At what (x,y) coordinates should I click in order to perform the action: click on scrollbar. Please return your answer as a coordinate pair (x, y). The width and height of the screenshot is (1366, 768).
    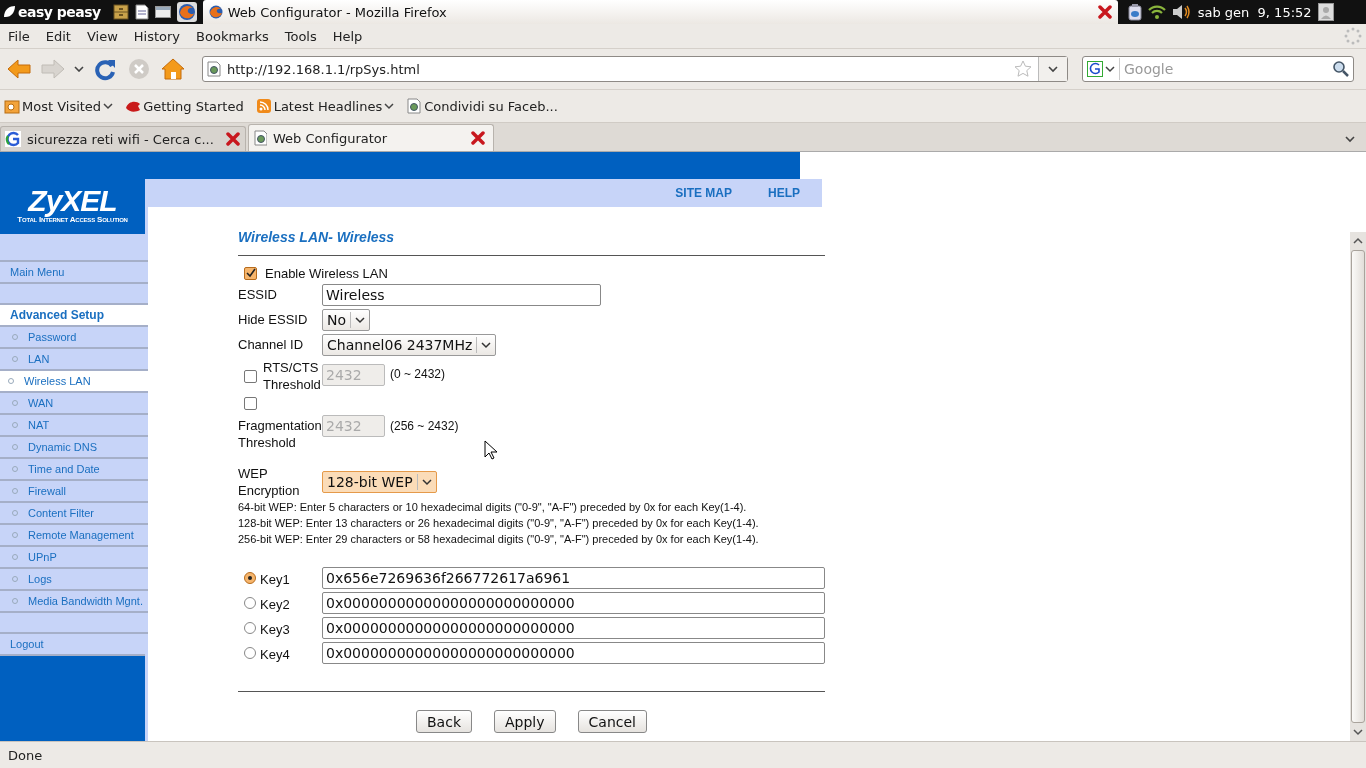
    Looking at the image, I should click on (1358, 486).